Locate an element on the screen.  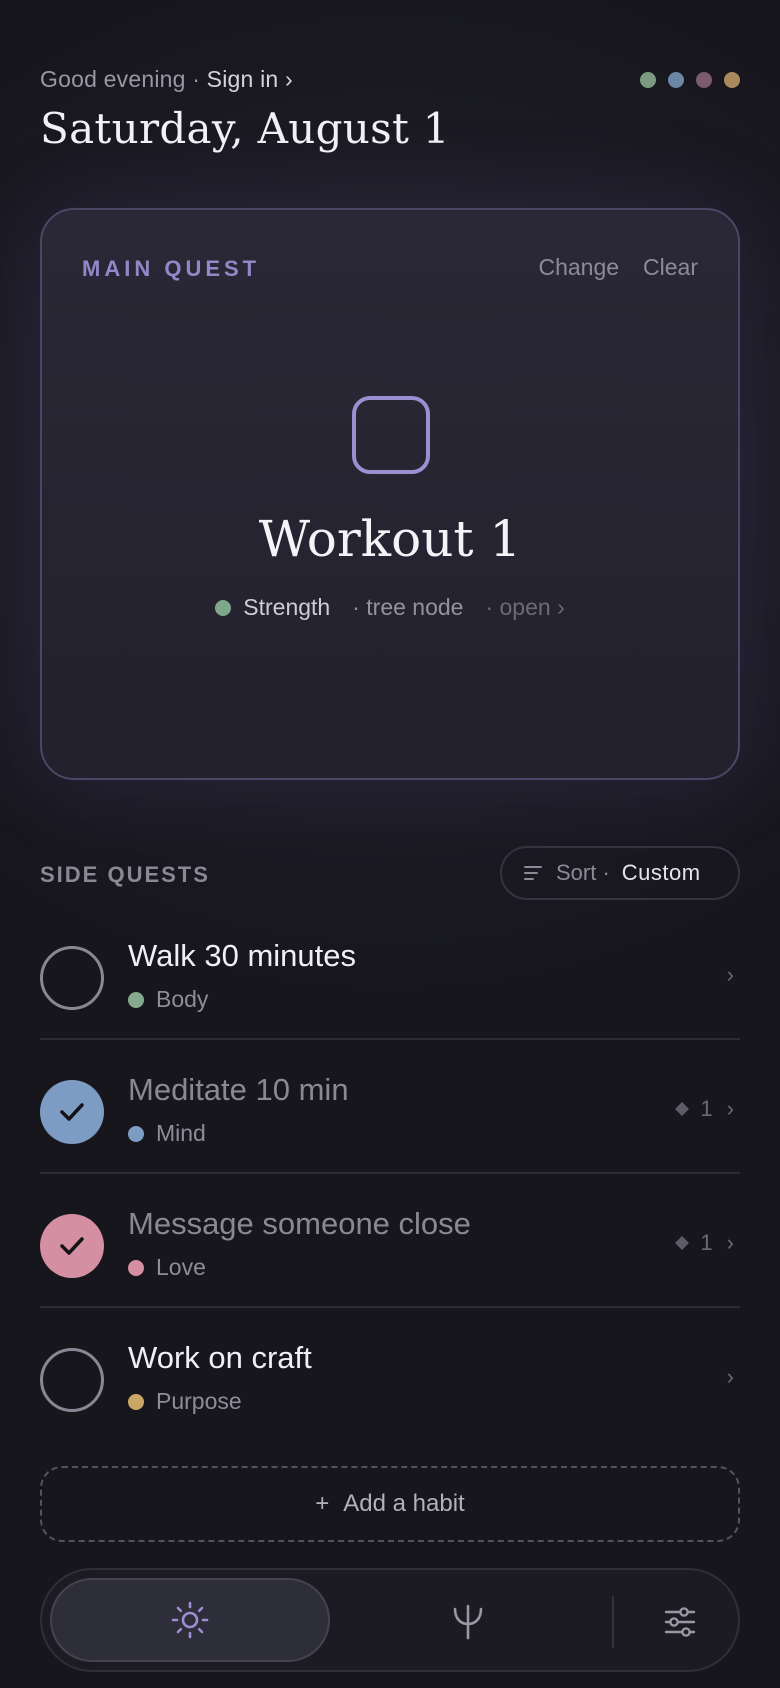
tab-today is located at coordinates (190, 1620).